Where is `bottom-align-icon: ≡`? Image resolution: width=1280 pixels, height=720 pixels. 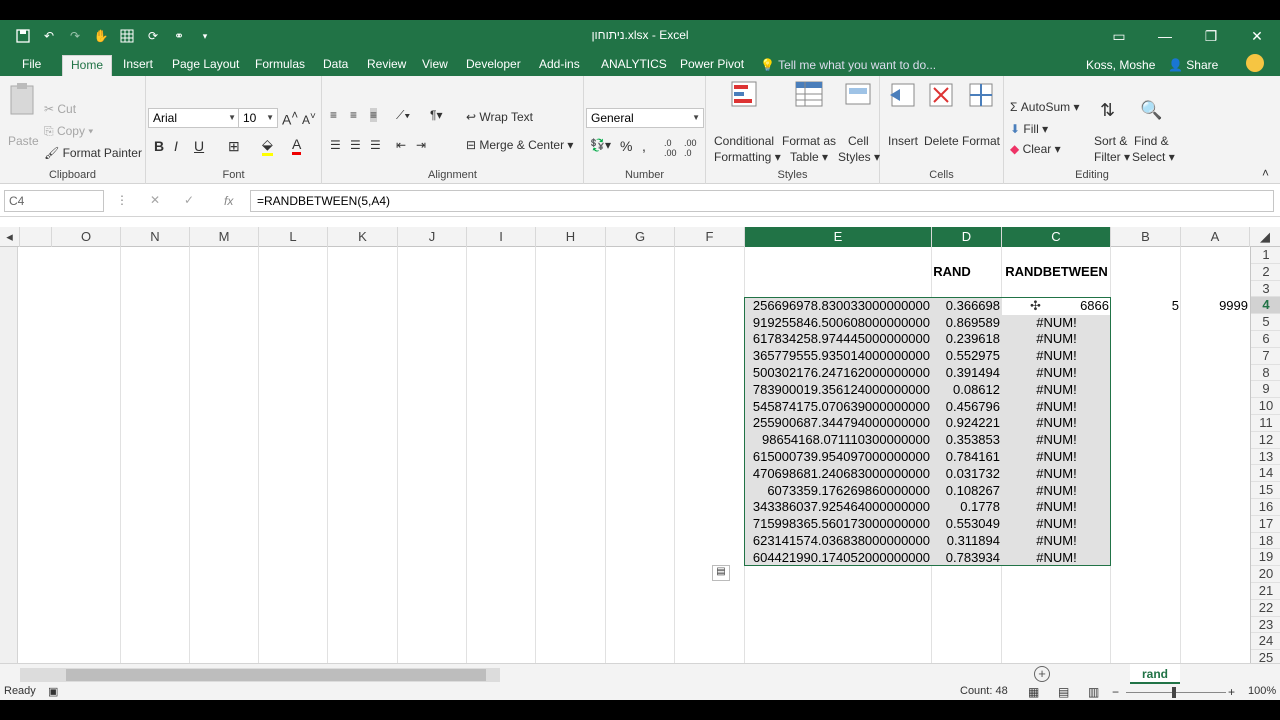 bottom-align-icon: ≡ is located at coordinates (374, 115).